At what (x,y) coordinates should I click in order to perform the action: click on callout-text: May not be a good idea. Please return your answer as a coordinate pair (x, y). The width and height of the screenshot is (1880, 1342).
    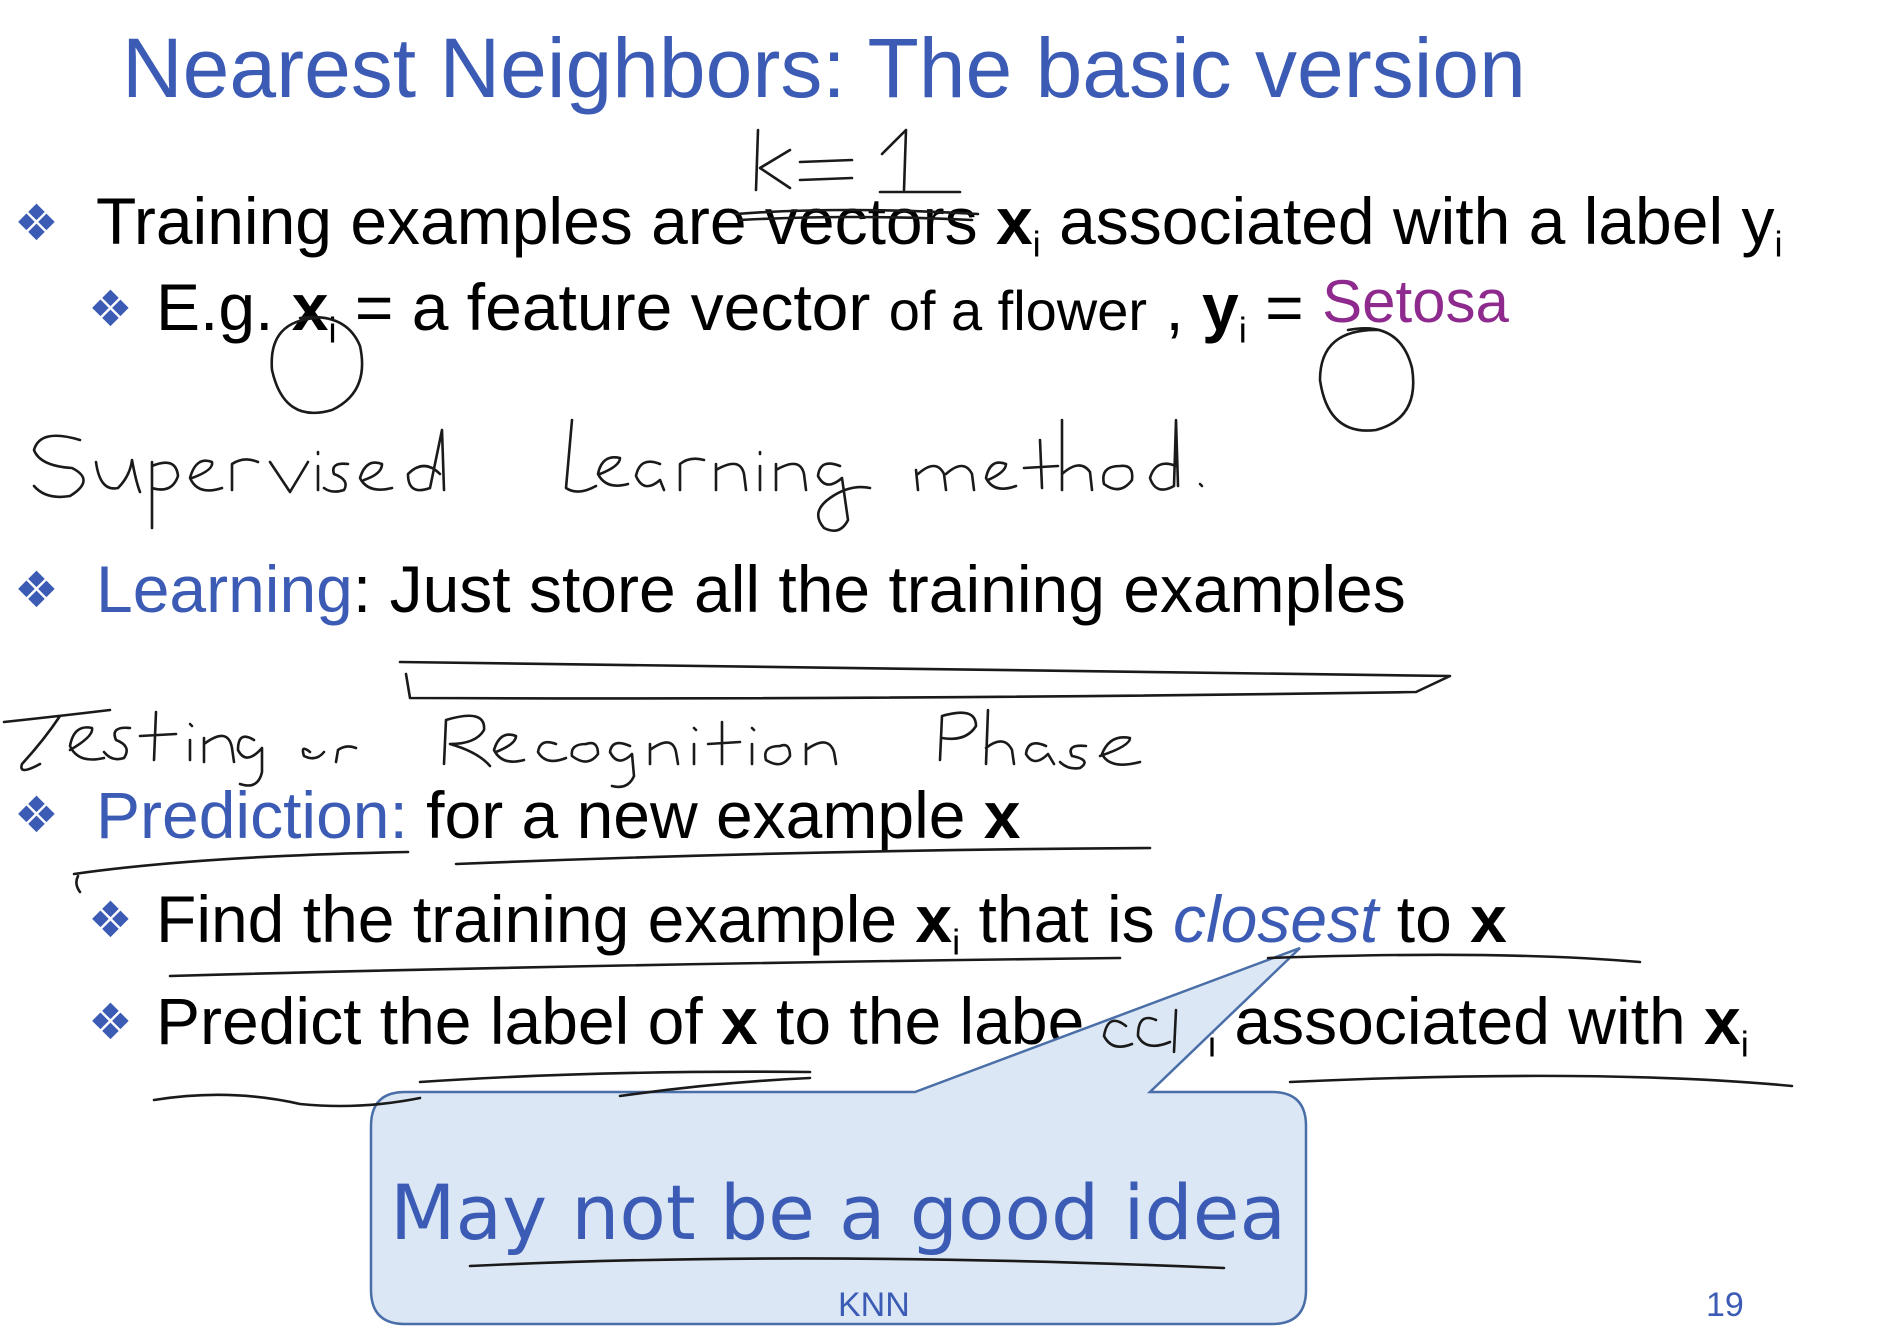
    Looking at the image, I should click on (838, 1212).